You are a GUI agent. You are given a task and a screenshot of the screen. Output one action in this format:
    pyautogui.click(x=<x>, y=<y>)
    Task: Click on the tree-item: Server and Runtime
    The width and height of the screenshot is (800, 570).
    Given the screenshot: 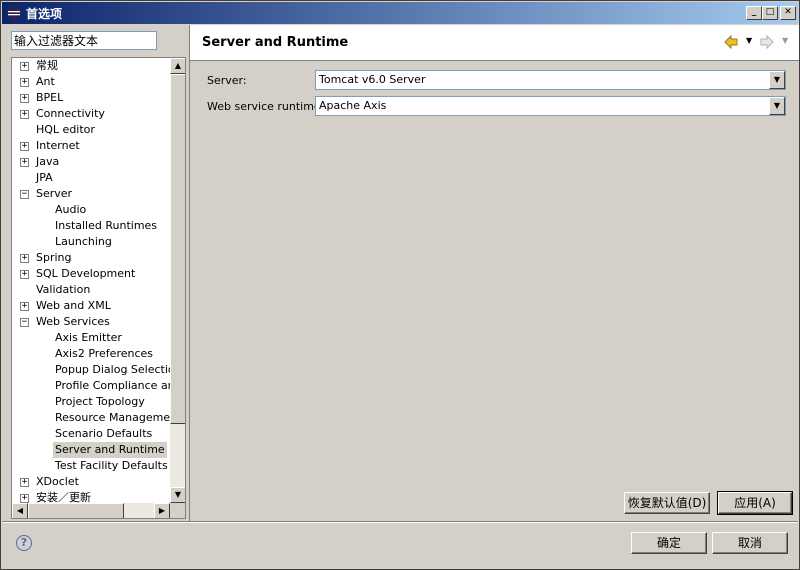 What is the action you would take?
    pyautogui.click(x=91, y=450)
    